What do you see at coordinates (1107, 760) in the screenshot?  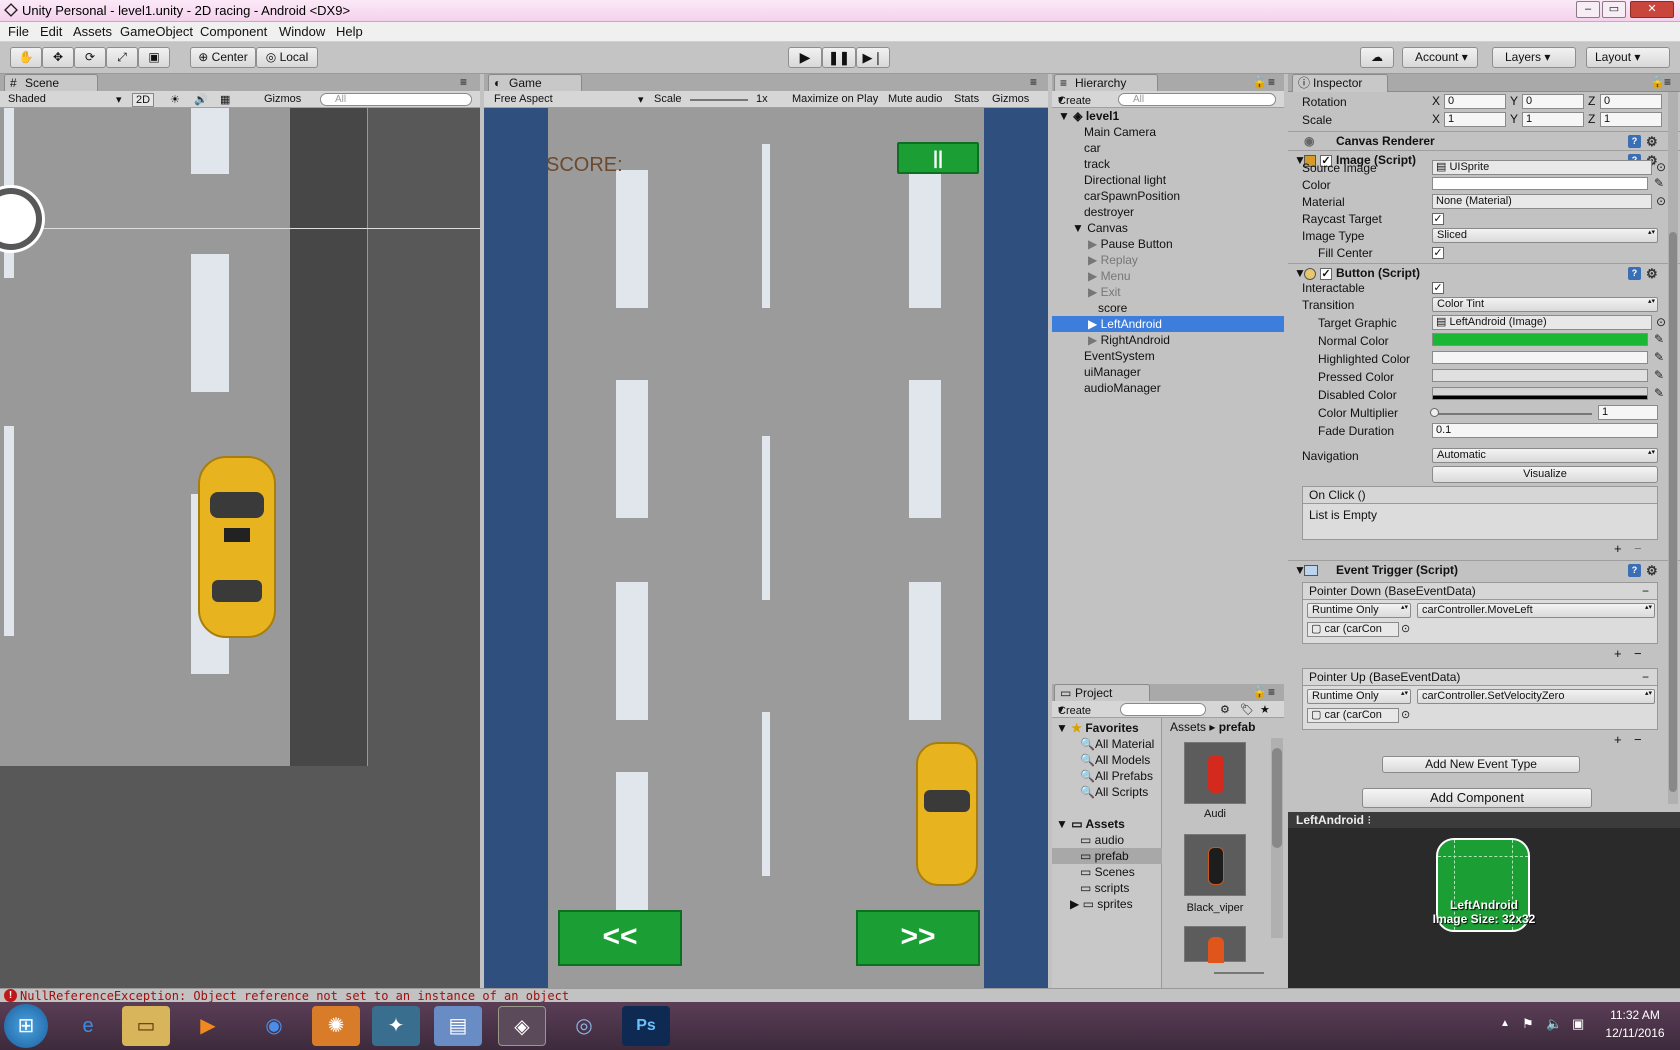 I see `favorite-all-models: 🔍All Models` at bounding box center [1107, 760].